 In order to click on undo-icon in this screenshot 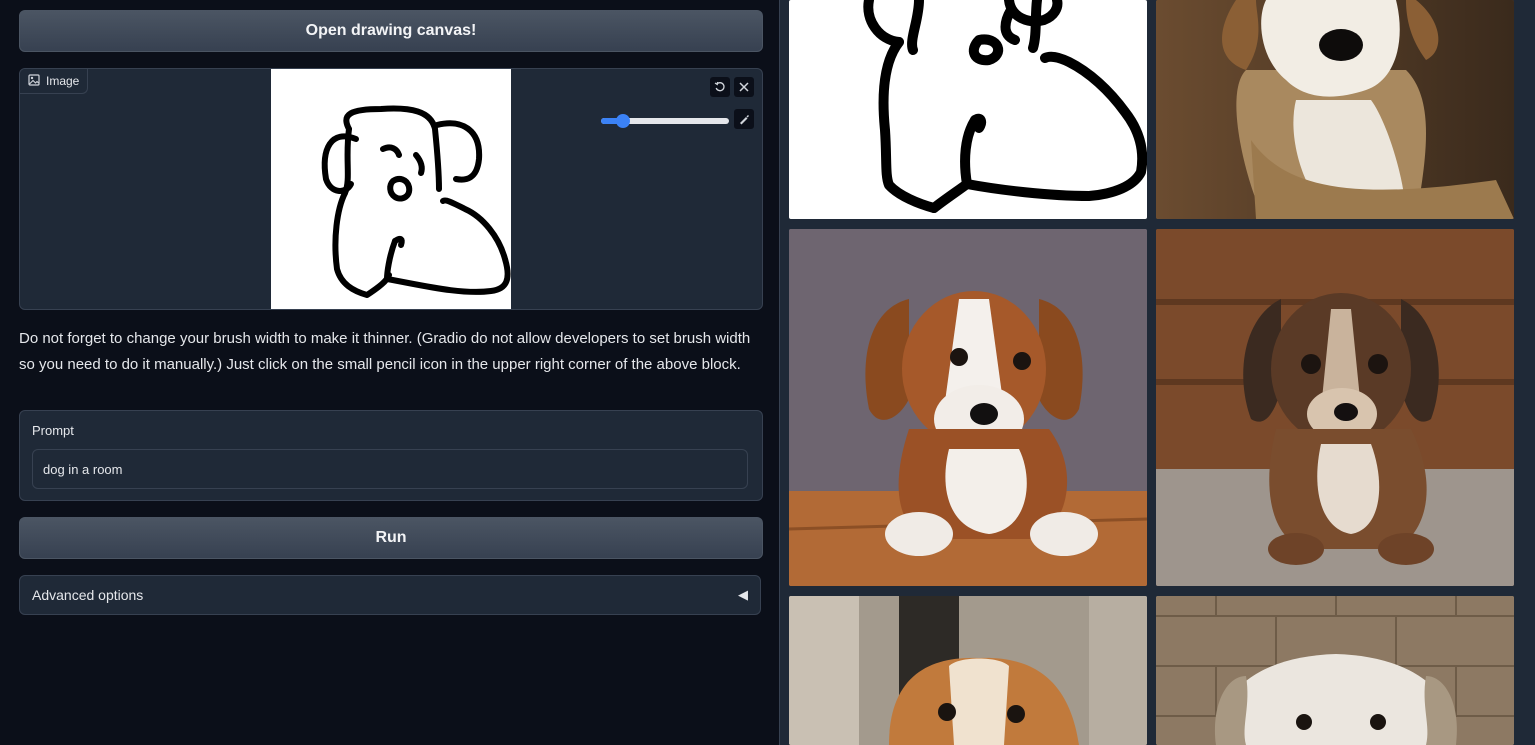, I will do `click(720, 87)`.